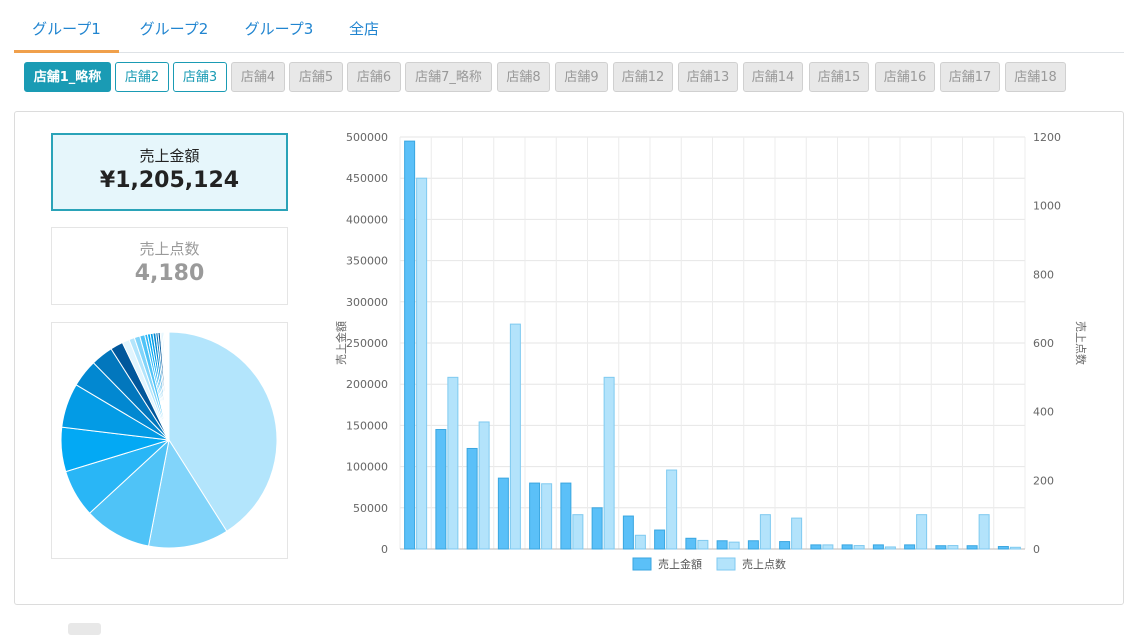  Describe the element at coordinates (642, 564) in the screenshot. I see `legend-swatch-sales` at that location.